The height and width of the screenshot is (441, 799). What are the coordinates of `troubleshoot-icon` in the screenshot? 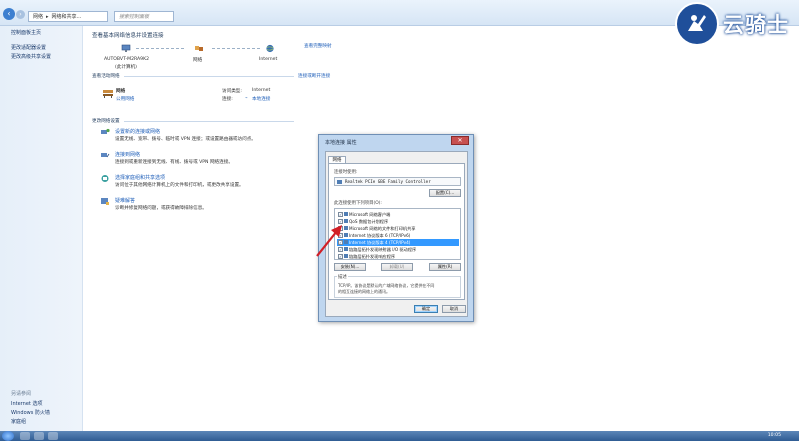 It's located at (105, 201).